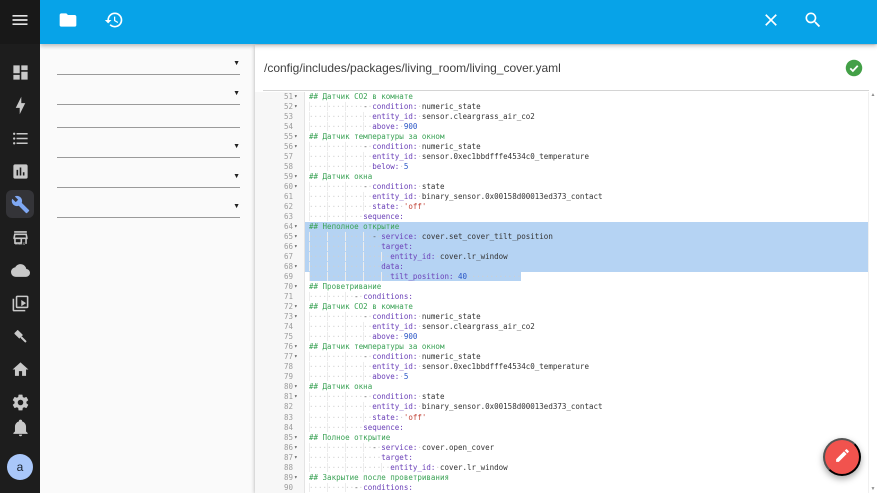 Image resolution: width=877 pixels, height=493 pixels. Describe the element at coordinates (566, 207) in the screenshot. I see `code-line: 62 ··············state:·'off'` at that location.